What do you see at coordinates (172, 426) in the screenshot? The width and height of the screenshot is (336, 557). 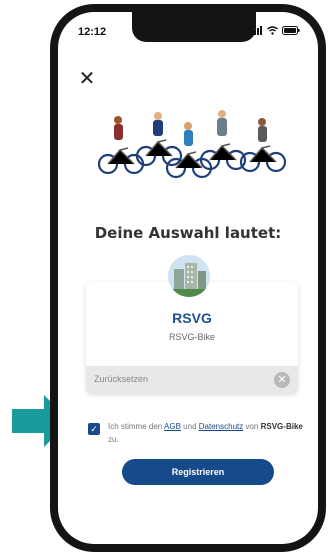 I see `agb-link: AGB` at bounding box center [172, 426].